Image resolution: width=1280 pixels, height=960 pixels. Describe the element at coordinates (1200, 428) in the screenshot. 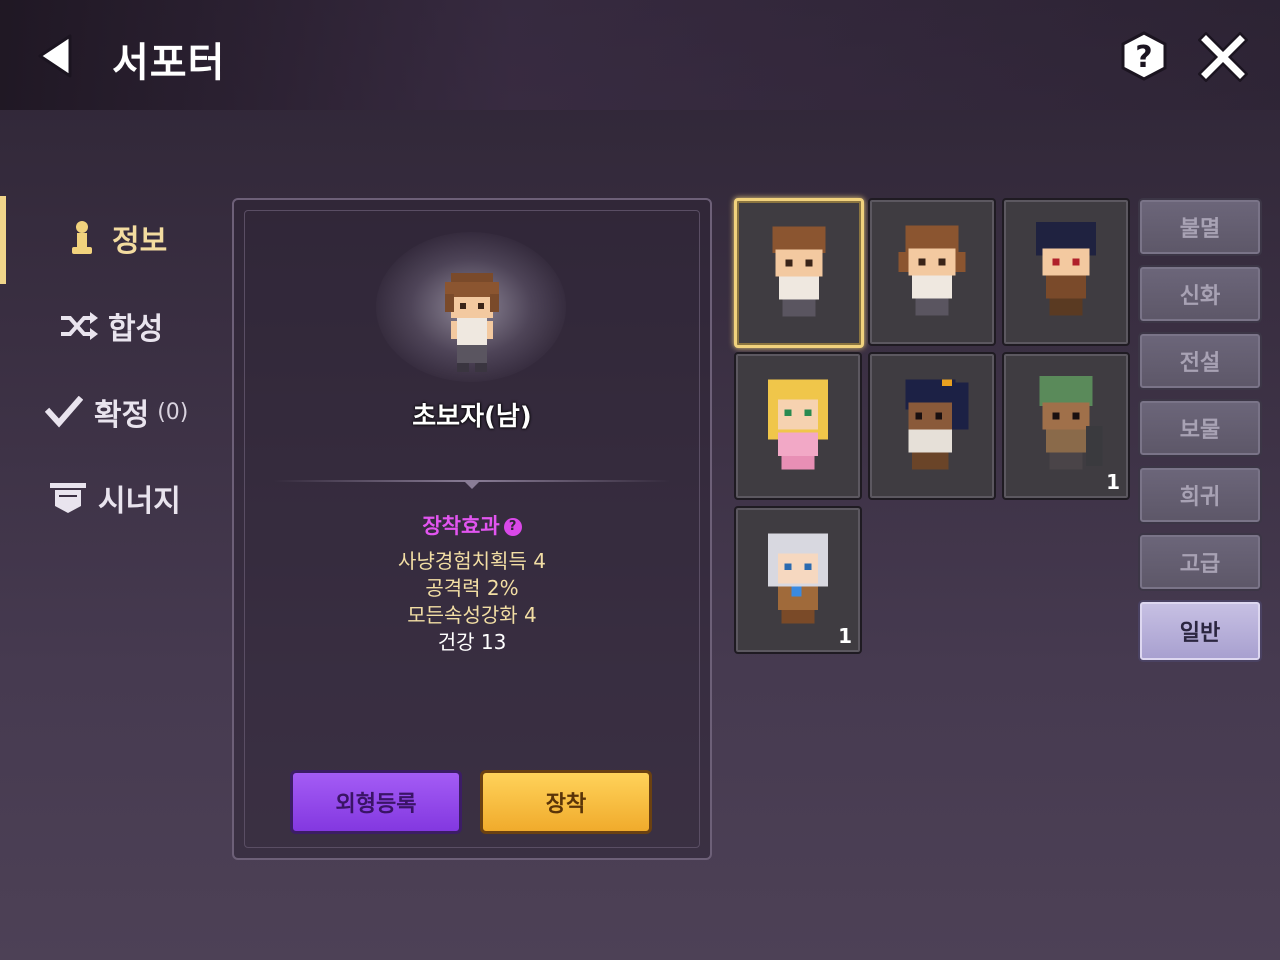

I see `tab-treasure: 보물` at that location.